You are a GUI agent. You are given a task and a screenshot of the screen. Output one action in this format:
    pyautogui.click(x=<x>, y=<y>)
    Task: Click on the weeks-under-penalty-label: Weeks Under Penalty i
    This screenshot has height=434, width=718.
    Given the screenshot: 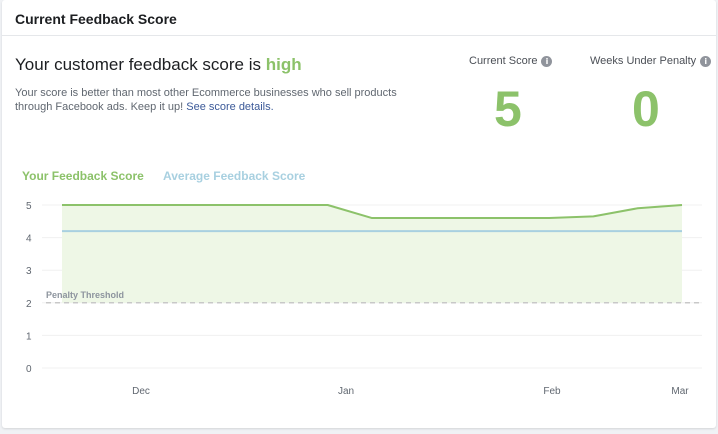 What is the action you would take?
    pyautogui.click(x=651, y=61)
    